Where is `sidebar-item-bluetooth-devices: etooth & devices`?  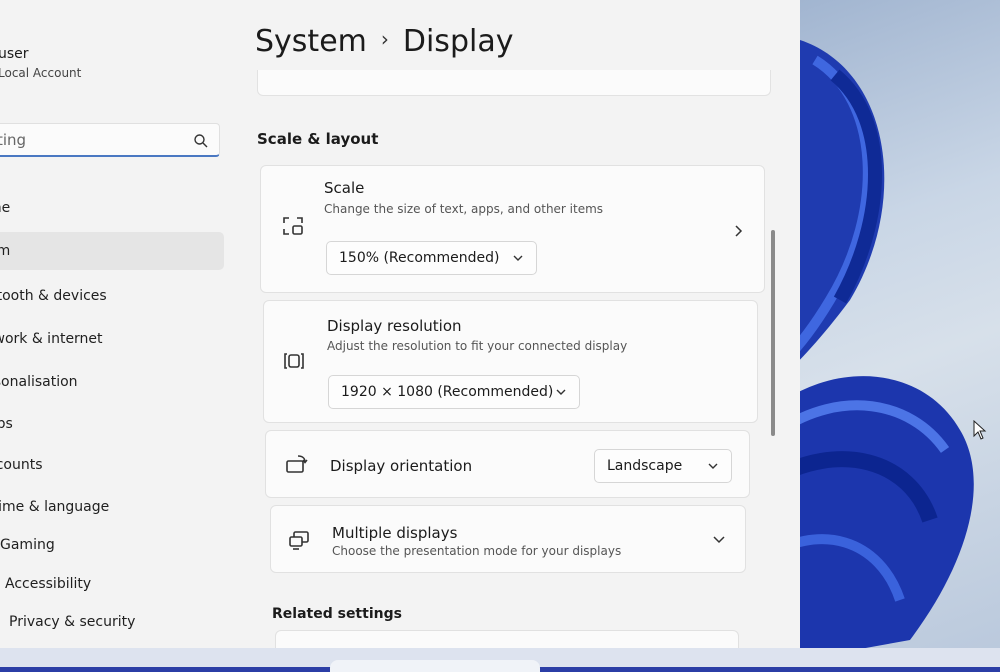 sidebar-item-bluetooth-devices: etooth & devices is located at coordinates (112, 296).